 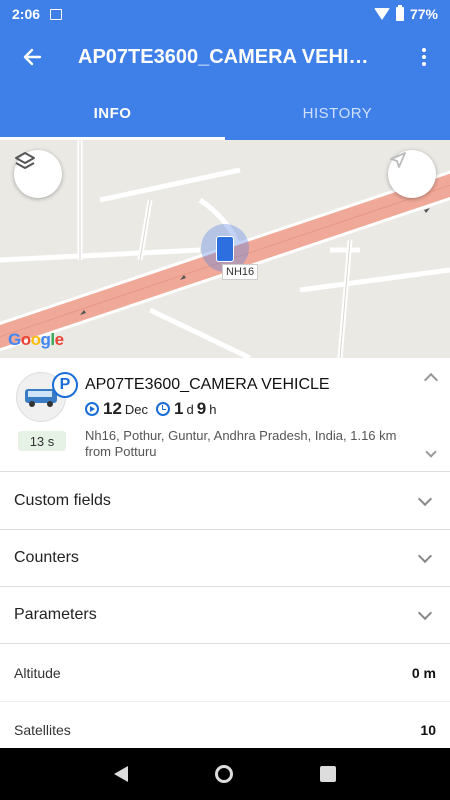 I want to click on road-label: NH16, so click(x=240, y=272).